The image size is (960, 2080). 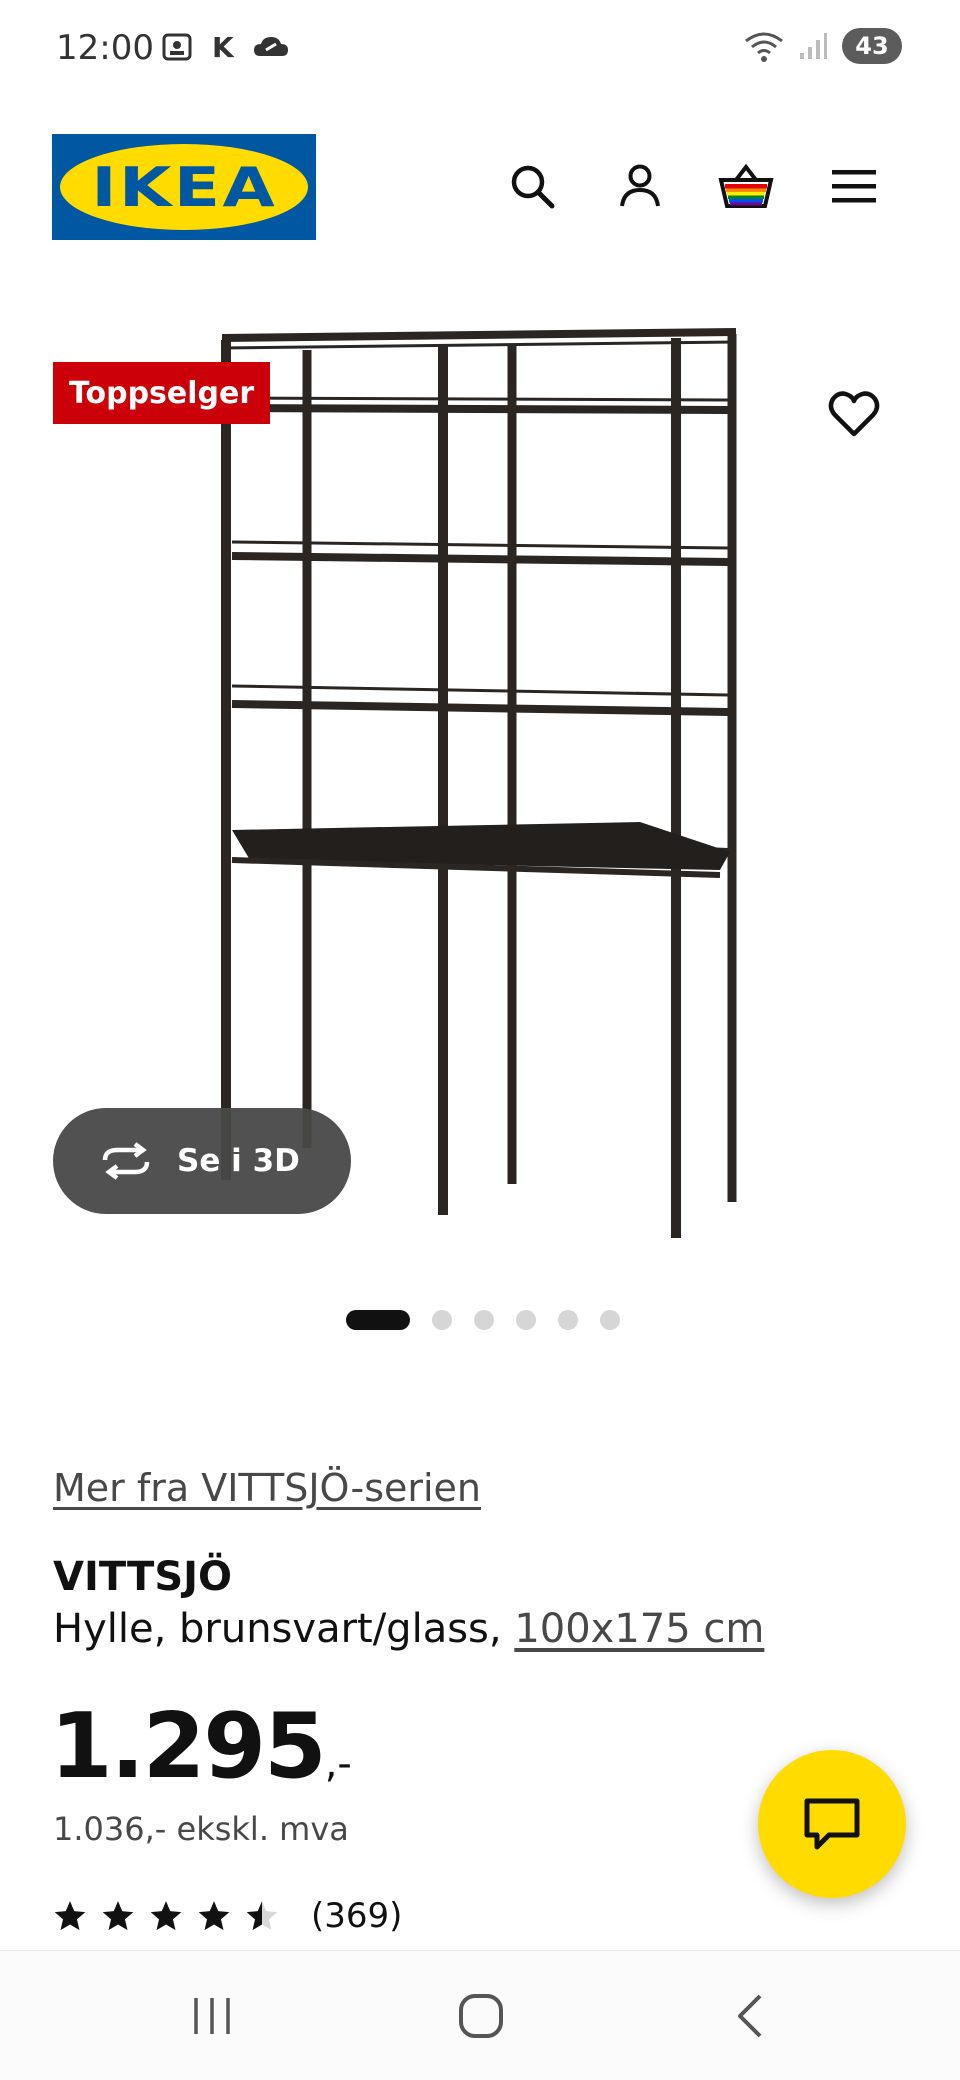 What do you see at coordinates (105, 48) in the screenshot?
I see `status-time: 12:00` at bounding box center [105, 48].